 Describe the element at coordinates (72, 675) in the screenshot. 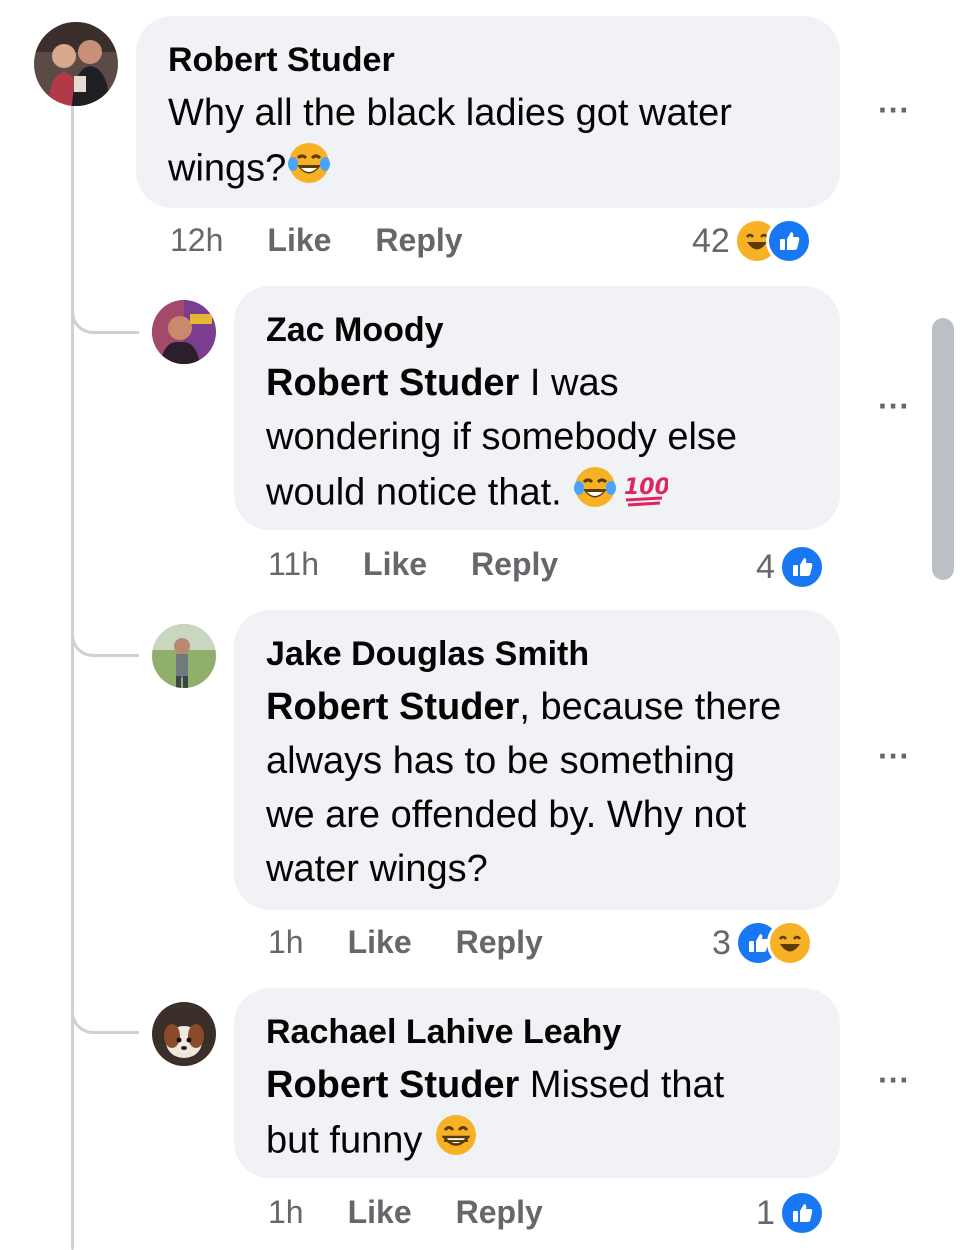

I see `thread-line` at that location.